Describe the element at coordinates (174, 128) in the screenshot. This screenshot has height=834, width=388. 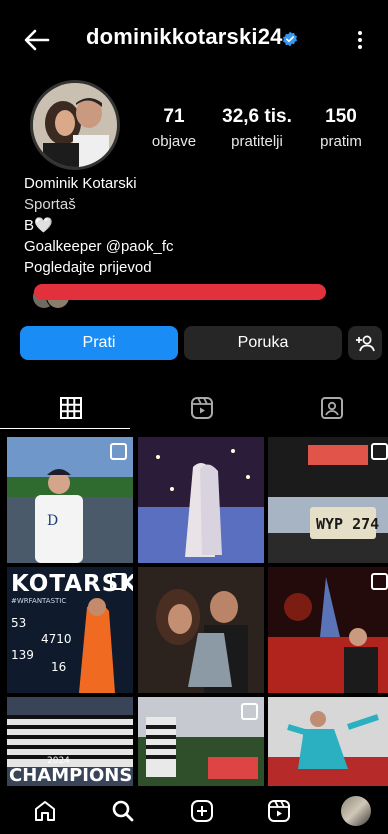
I see `stat-posts: 71 objave` at that location.